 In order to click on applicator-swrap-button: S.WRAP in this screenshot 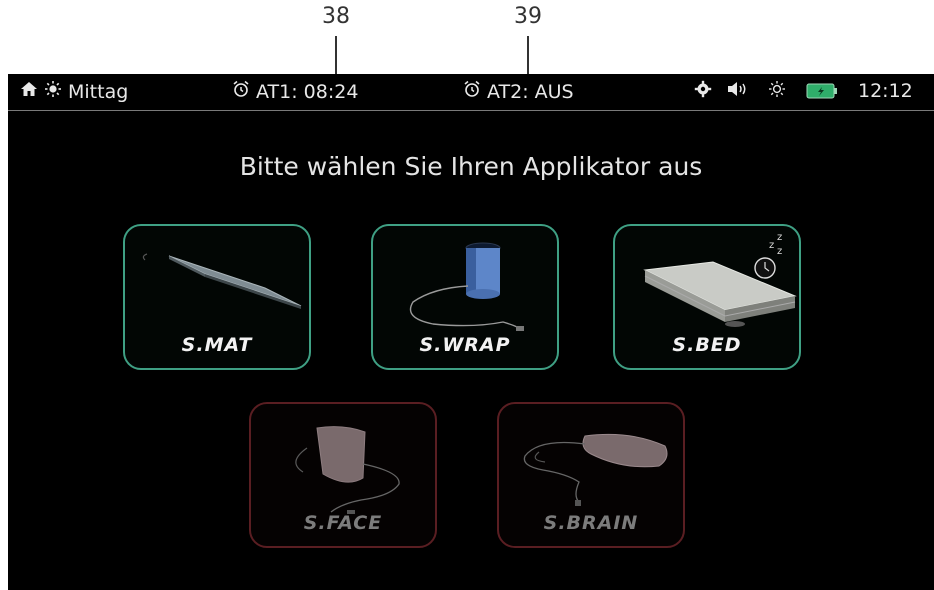, I will do `click(465, 297)`.